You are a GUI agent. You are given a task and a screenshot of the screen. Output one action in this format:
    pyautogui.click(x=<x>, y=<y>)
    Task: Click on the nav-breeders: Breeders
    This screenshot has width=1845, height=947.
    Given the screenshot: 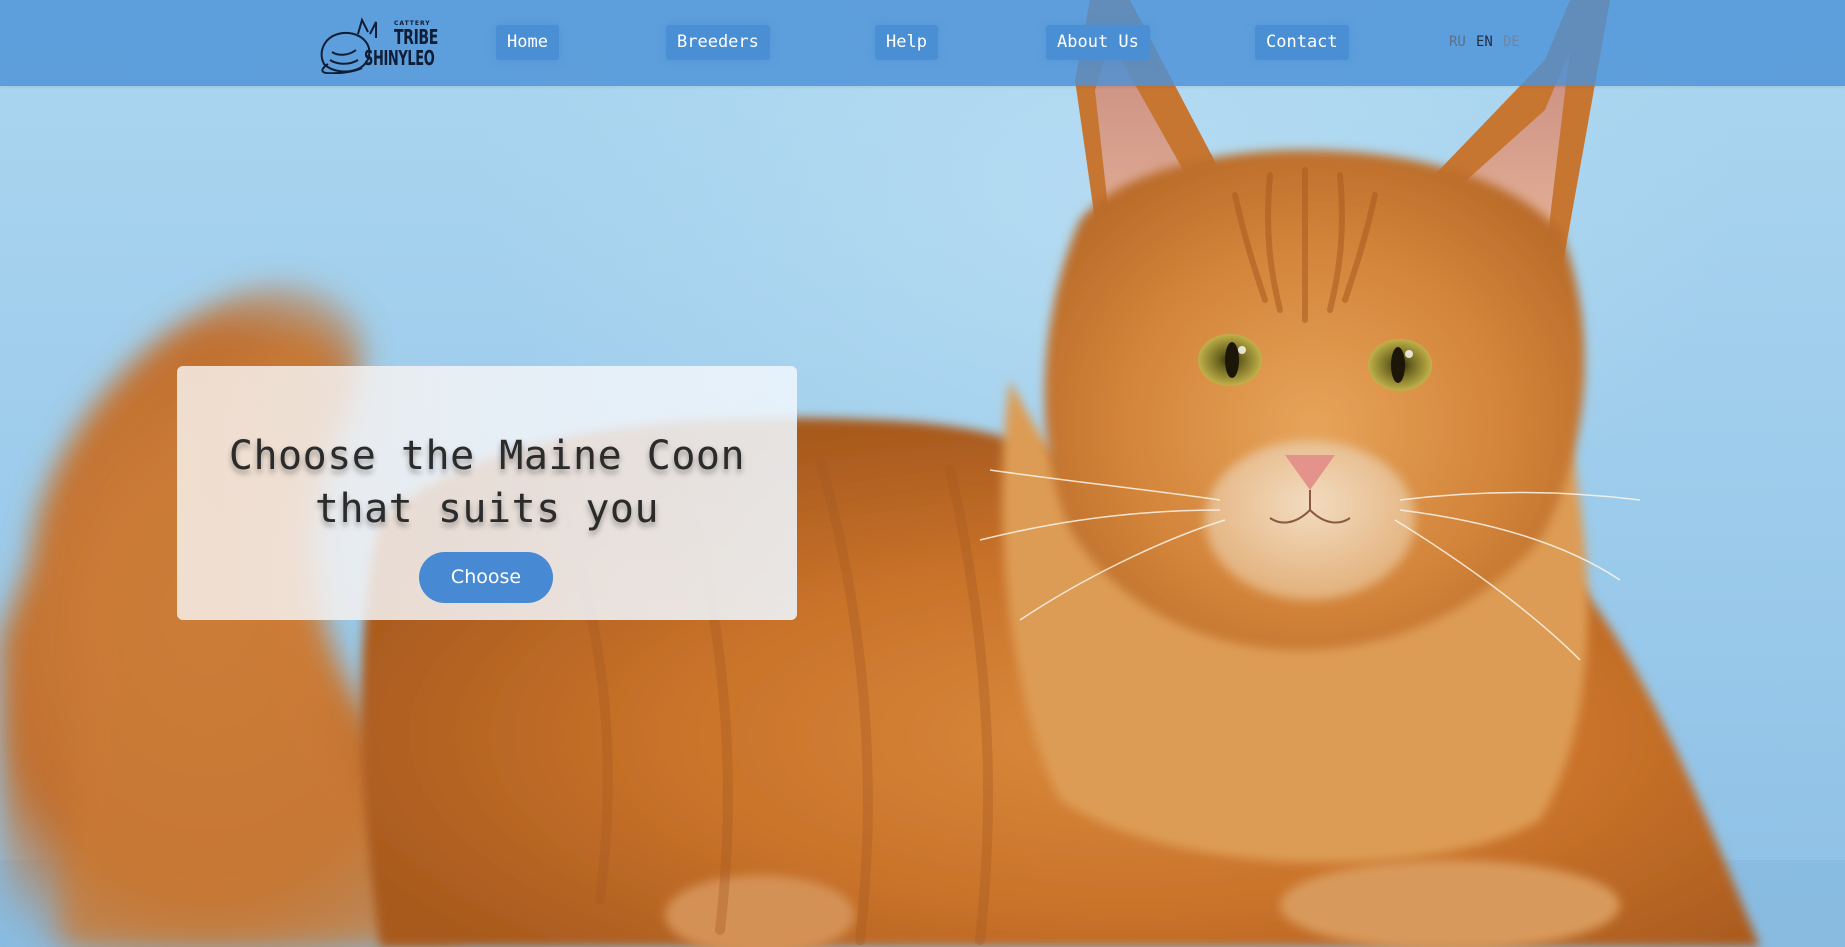 What is the action you would take?
    pyautogui.click(x=718, y=42)
    